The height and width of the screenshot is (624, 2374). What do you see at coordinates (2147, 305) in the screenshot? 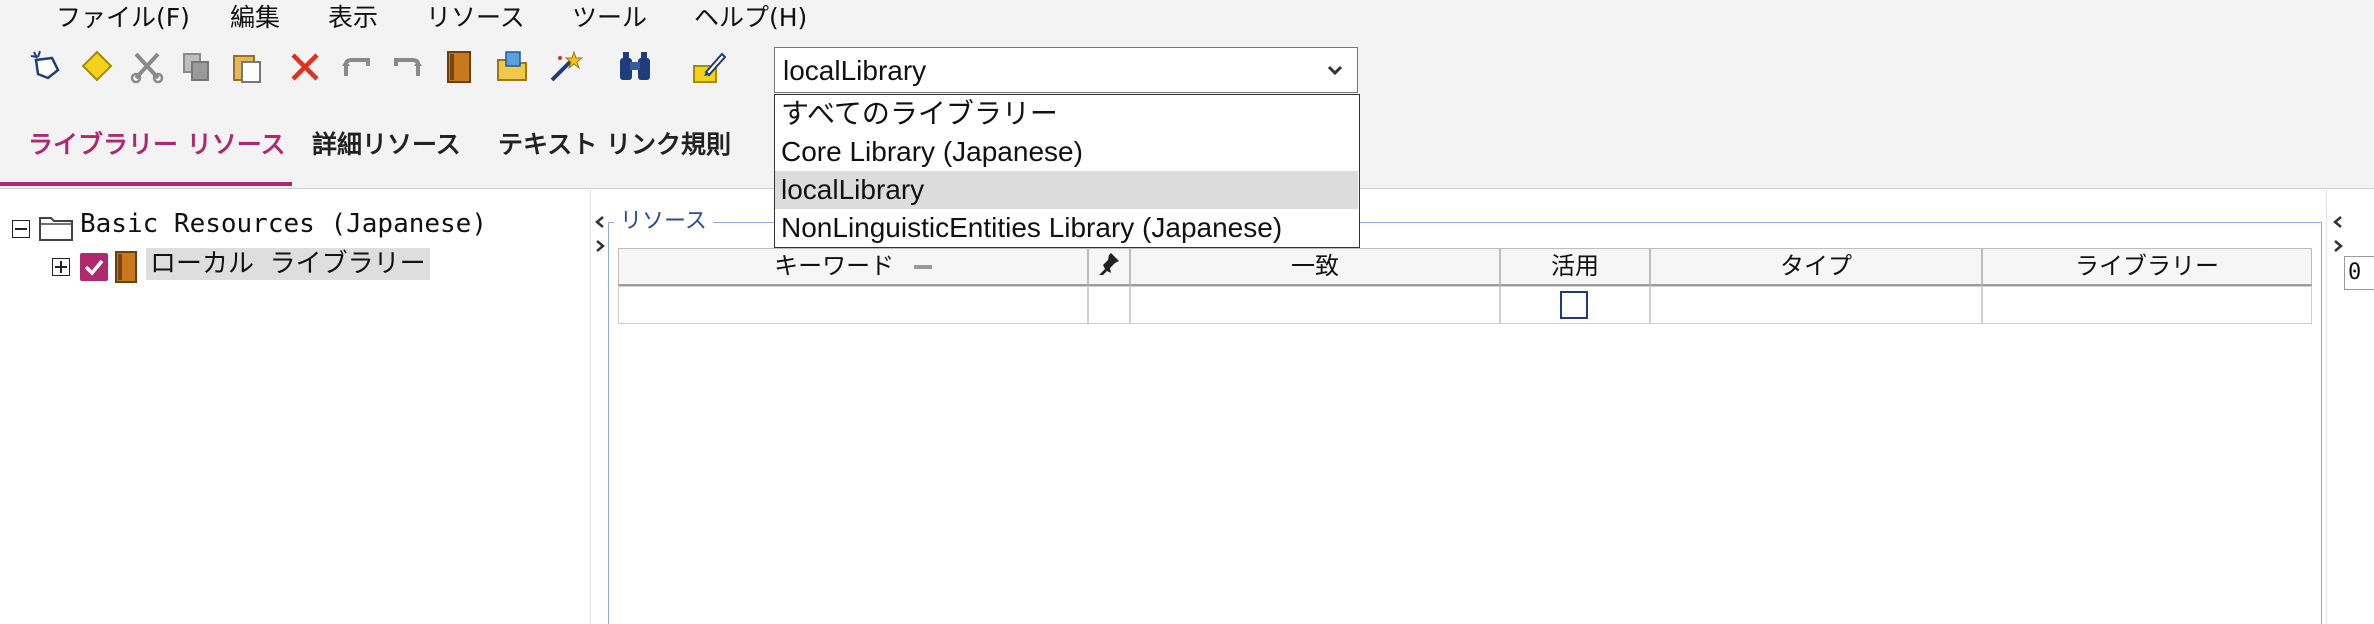
I see `cell-library` at bounding box center [2147, 305].